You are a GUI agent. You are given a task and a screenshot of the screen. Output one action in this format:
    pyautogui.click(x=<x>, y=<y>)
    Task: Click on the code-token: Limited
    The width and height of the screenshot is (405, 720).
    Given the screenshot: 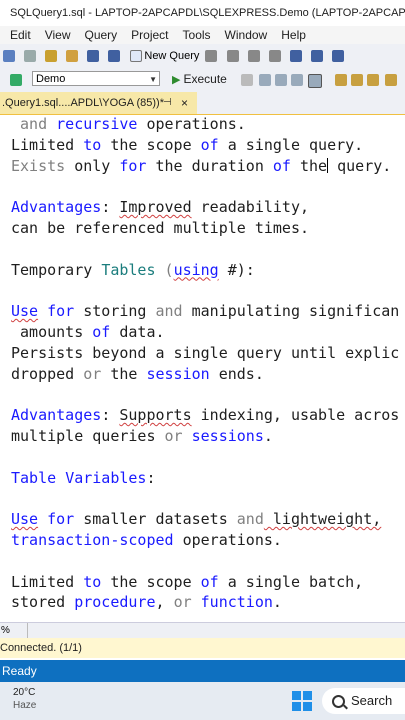 What is the action you would take?
    pyautogui.click(x=47, y=144)
    